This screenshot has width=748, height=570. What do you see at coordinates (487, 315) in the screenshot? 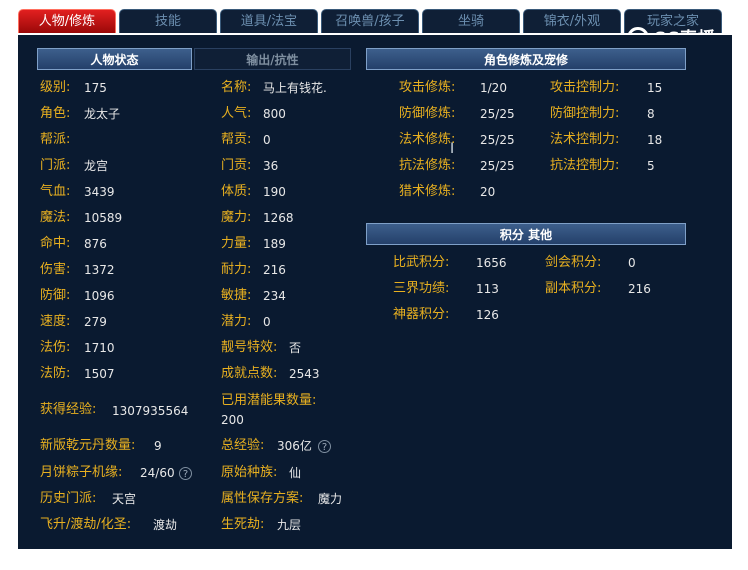
I see `points-artifact: 126` at bounding box center [487, 315].